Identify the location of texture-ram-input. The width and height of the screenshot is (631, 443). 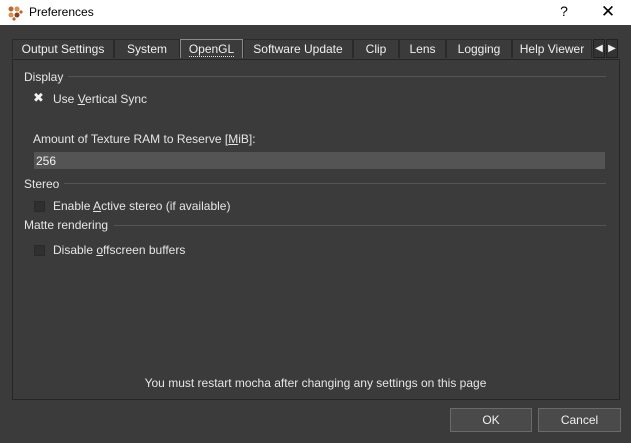
(319, 160).